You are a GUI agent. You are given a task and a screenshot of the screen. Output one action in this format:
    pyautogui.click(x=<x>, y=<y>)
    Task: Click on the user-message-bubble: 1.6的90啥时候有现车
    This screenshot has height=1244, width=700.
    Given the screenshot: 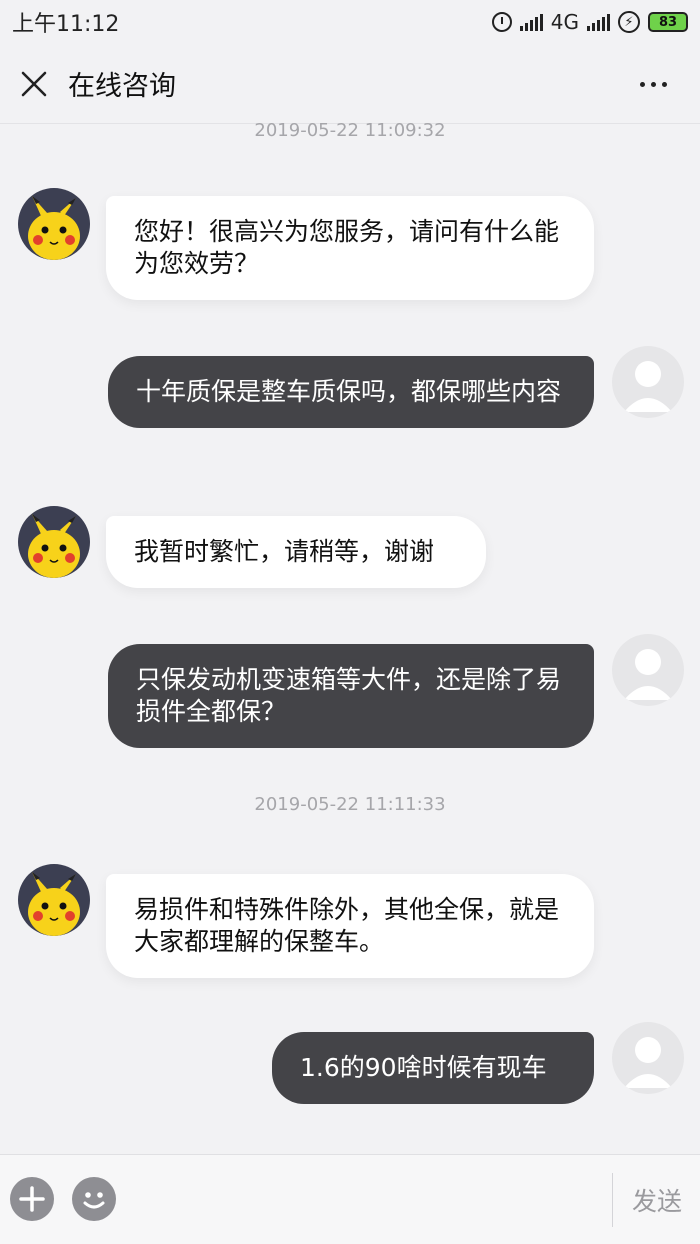 What is the action you would take?
    pyautogui.click(x=433, y=1068)
    